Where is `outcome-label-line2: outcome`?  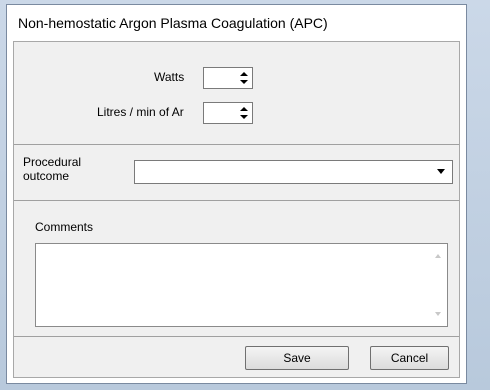 outcome-label-line2: outcome is located at coordinates (46, 176).